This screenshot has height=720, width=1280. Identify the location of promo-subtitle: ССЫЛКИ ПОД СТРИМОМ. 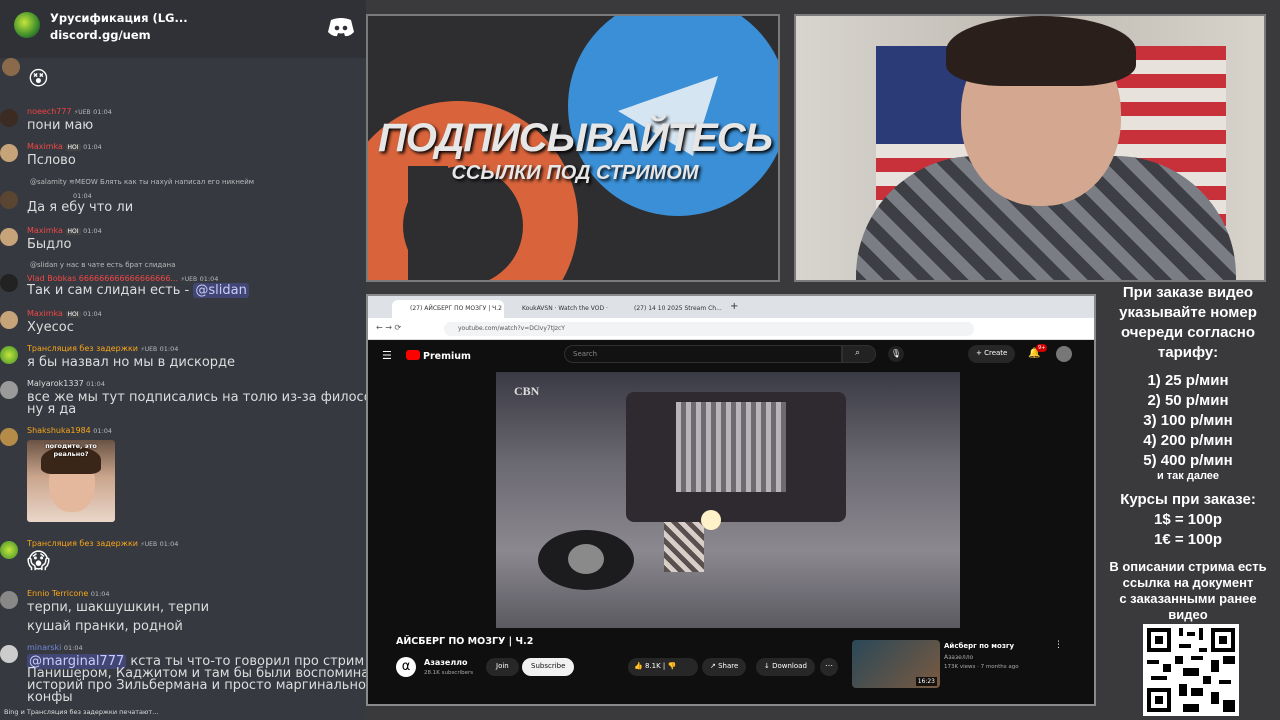
(575, 173).